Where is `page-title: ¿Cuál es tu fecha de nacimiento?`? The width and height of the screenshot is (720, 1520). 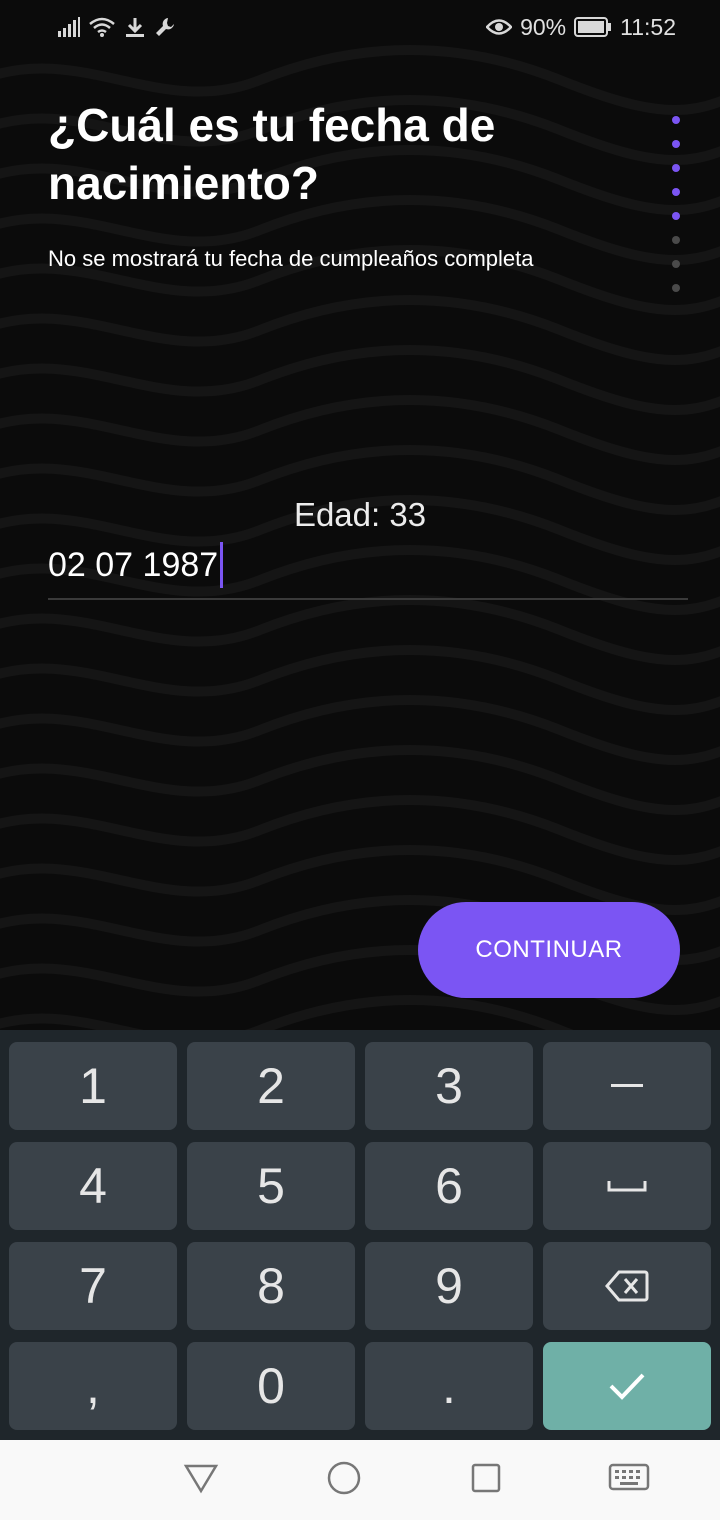 page-title: ¿Cuál es tu fecha de nacimiento? is located at coordinates (272, 154).